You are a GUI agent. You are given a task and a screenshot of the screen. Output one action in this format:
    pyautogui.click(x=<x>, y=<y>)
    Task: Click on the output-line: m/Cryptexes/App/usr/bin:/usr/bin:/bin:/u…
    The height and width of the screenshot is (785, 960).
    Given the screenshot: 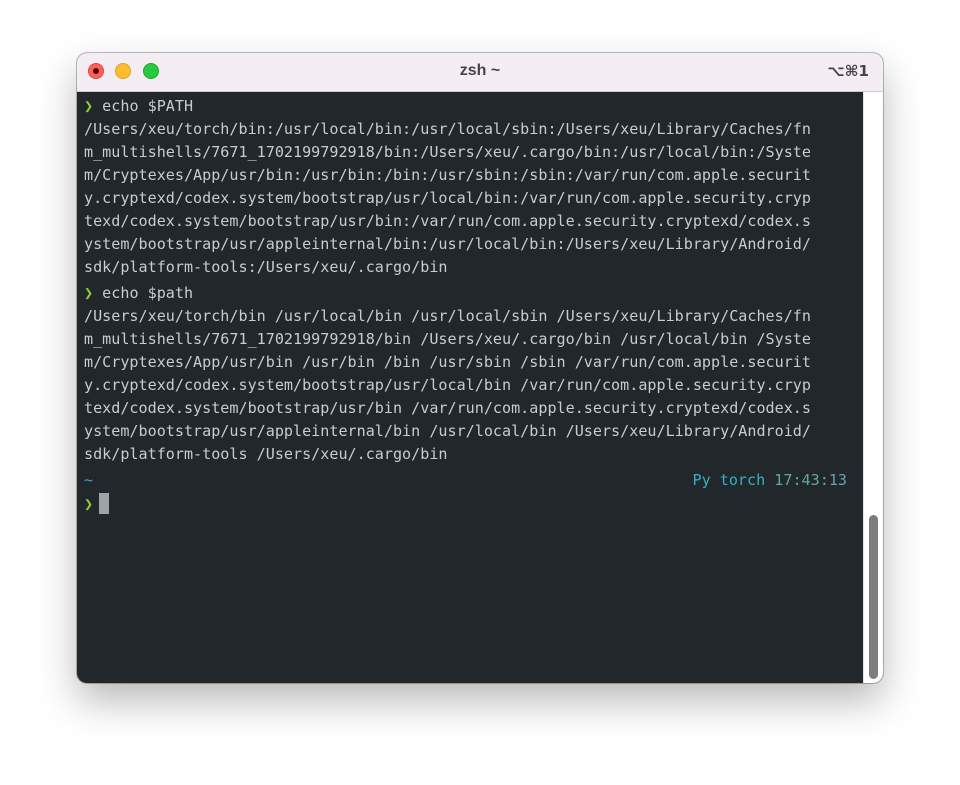 What is the action you would take?
    pyautogui.click(x=447, y=175)
    